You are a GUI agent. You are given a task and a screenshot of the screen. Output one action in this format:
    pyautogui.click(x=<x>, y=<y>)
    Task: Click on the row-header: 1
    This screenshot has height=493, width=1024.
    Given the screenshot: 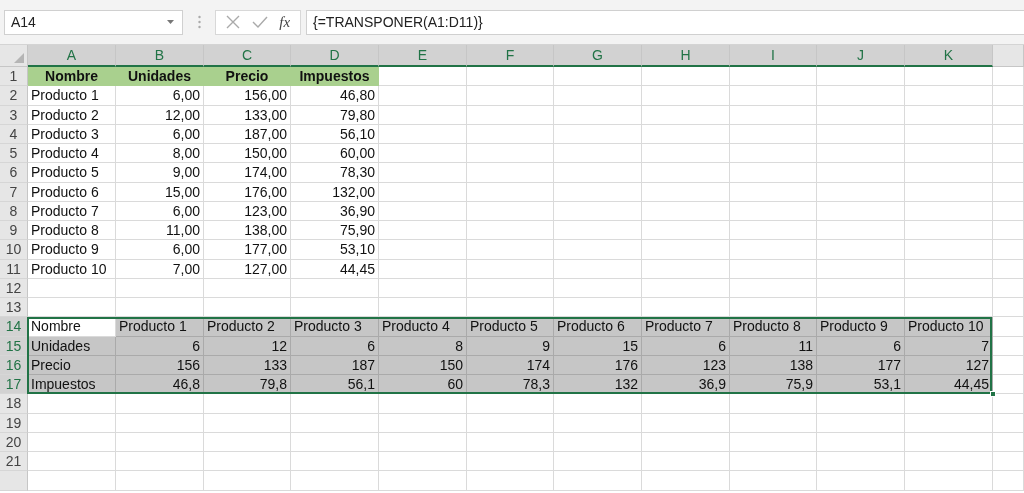 What is the action you would take?
    pyautogui.click(x=14, y=77)
    